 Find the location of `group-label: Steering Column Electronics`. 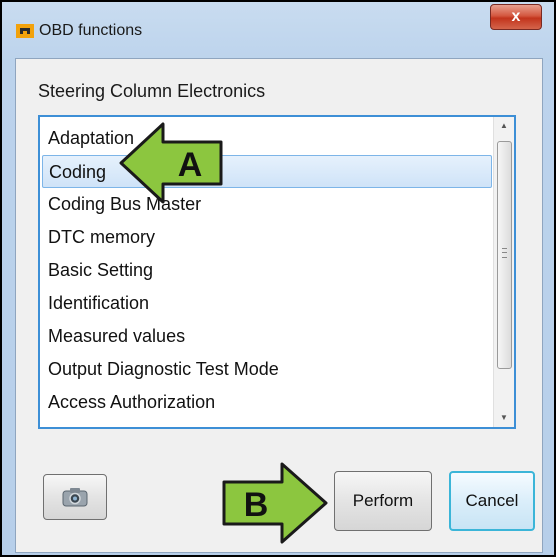

group-label: Steering Column Electronics is located at coordinates (152, 91).